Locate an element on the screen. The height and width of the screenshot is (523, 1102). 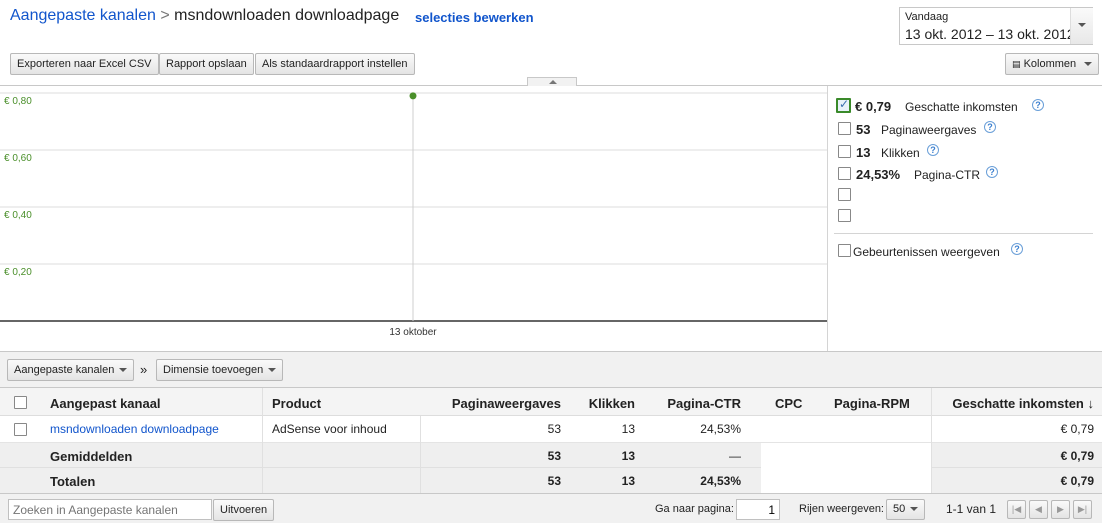
divider is located at coordinates (963, 233).